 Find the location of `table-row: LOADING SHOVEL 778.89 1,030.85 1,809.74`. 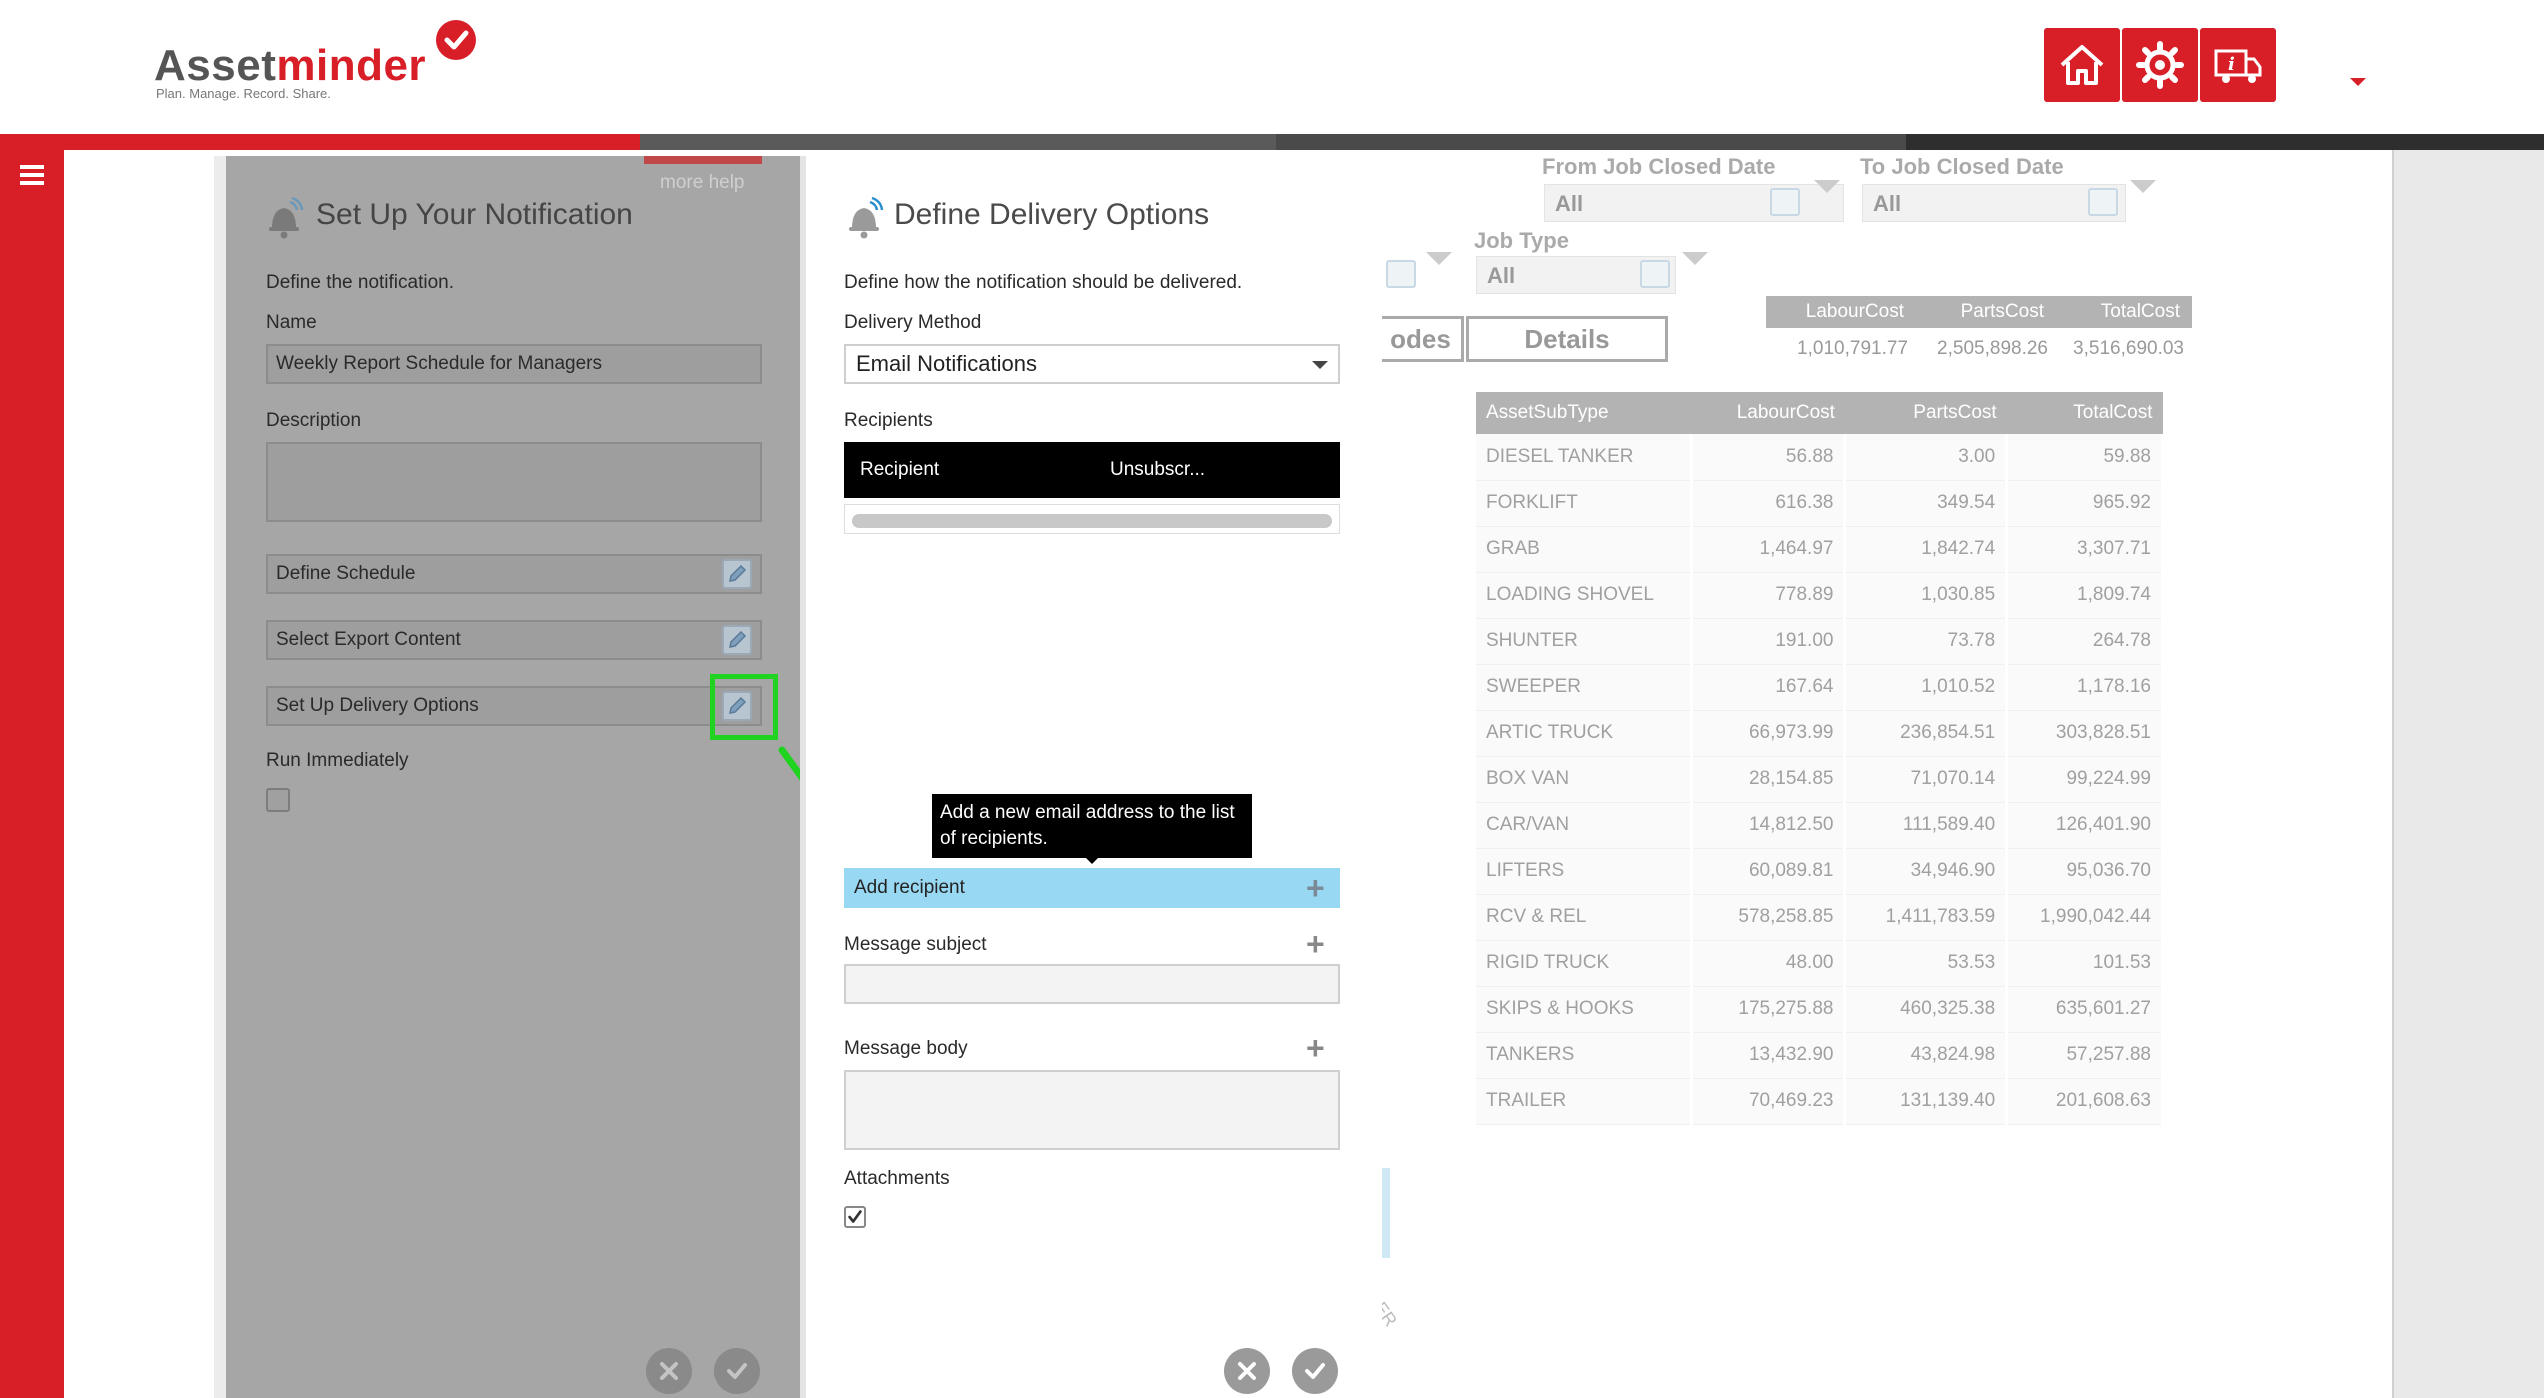

table-row: LOADING SHOVEL 778.89 1,030.85 1,809.74 is located at coordinates (1820, 595).